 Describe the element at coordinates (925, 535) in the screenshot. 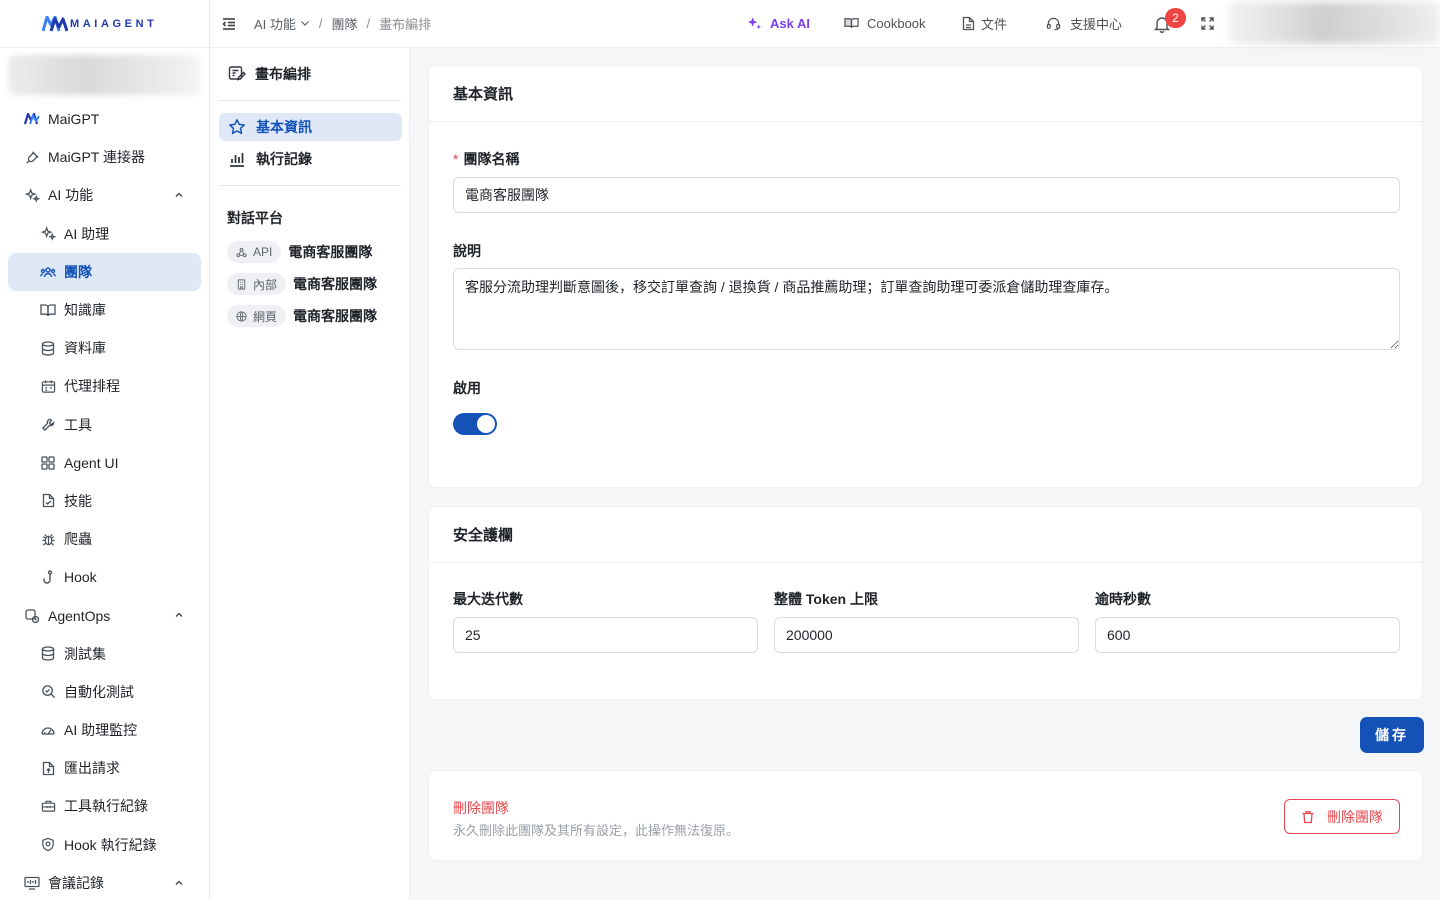

I see `guardrails-title: 安全護欄` at that location.